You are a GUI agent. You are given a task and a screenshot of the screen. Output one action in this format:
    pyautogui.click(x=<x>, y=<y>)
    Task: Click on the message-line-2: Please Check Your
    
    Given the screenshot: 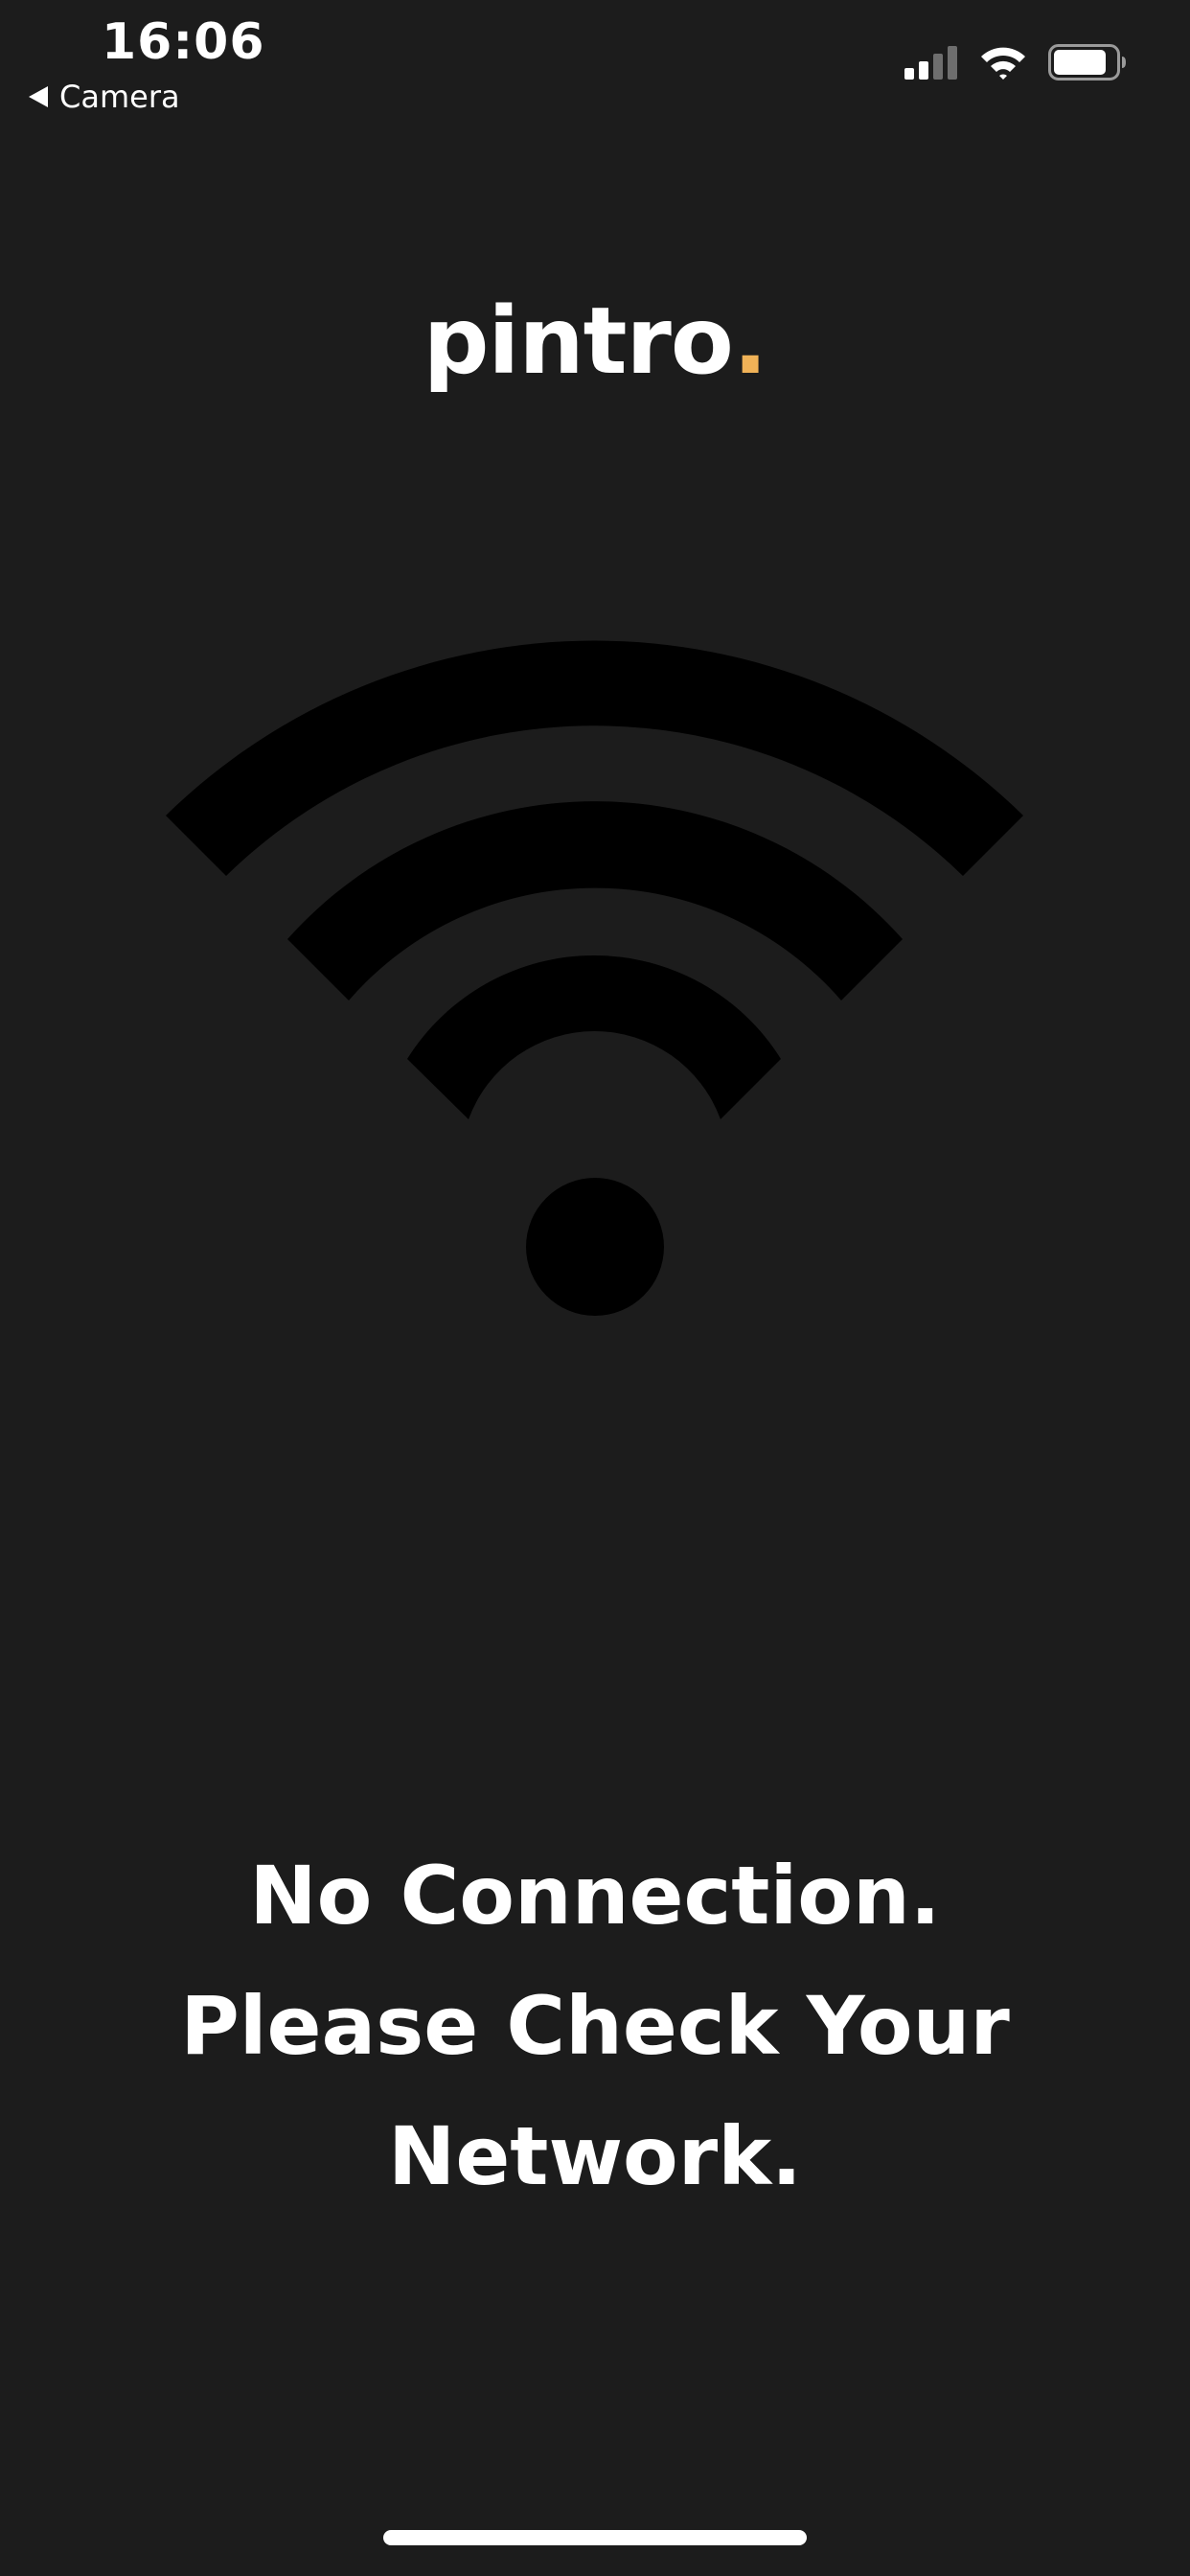 What is the action you would take?
    pyautogui.click(x=595, y=2026)
    